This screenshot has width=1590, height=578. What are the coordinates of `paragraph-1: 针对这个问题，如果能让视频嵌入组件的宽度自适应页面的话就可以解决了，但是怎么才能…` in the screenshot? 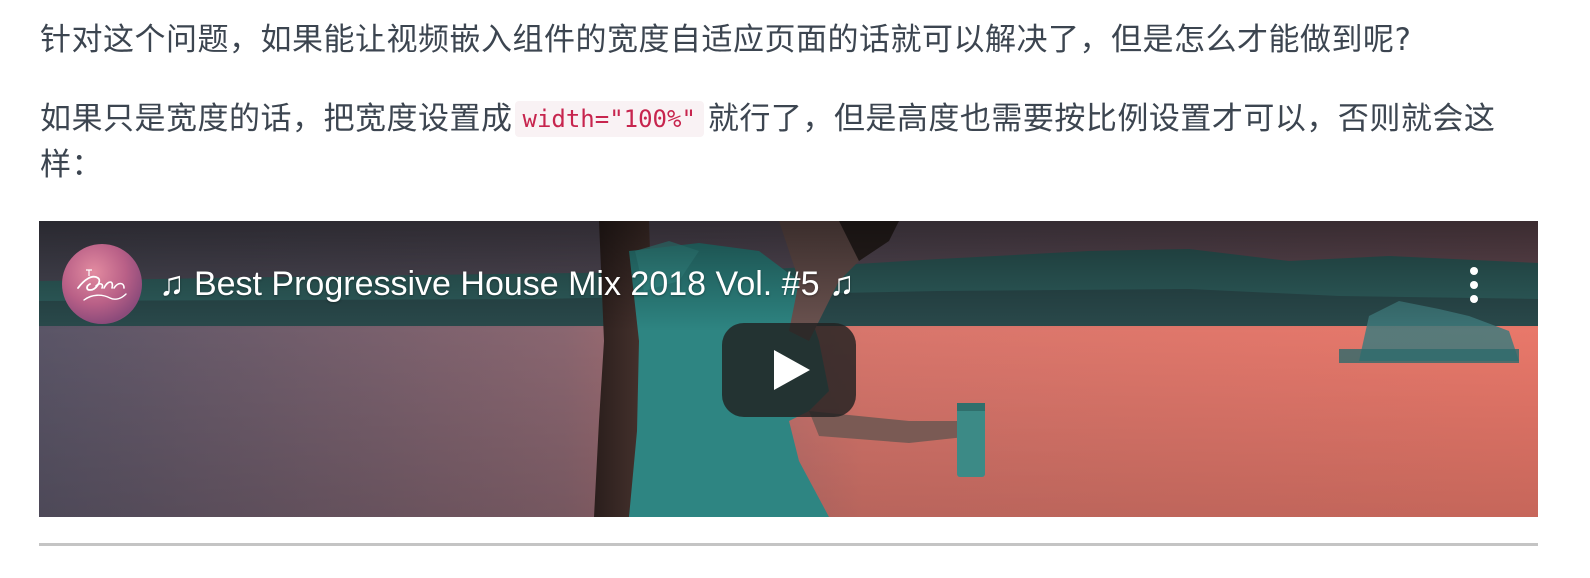 It's located at (726, 40).